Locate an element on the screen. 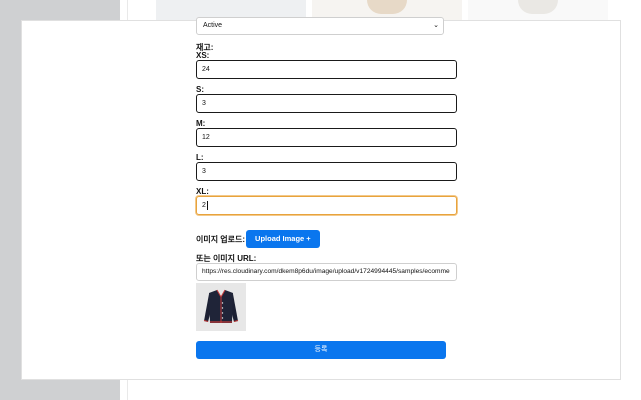  status-selected-value: Active is located at coordinates (213, 25).